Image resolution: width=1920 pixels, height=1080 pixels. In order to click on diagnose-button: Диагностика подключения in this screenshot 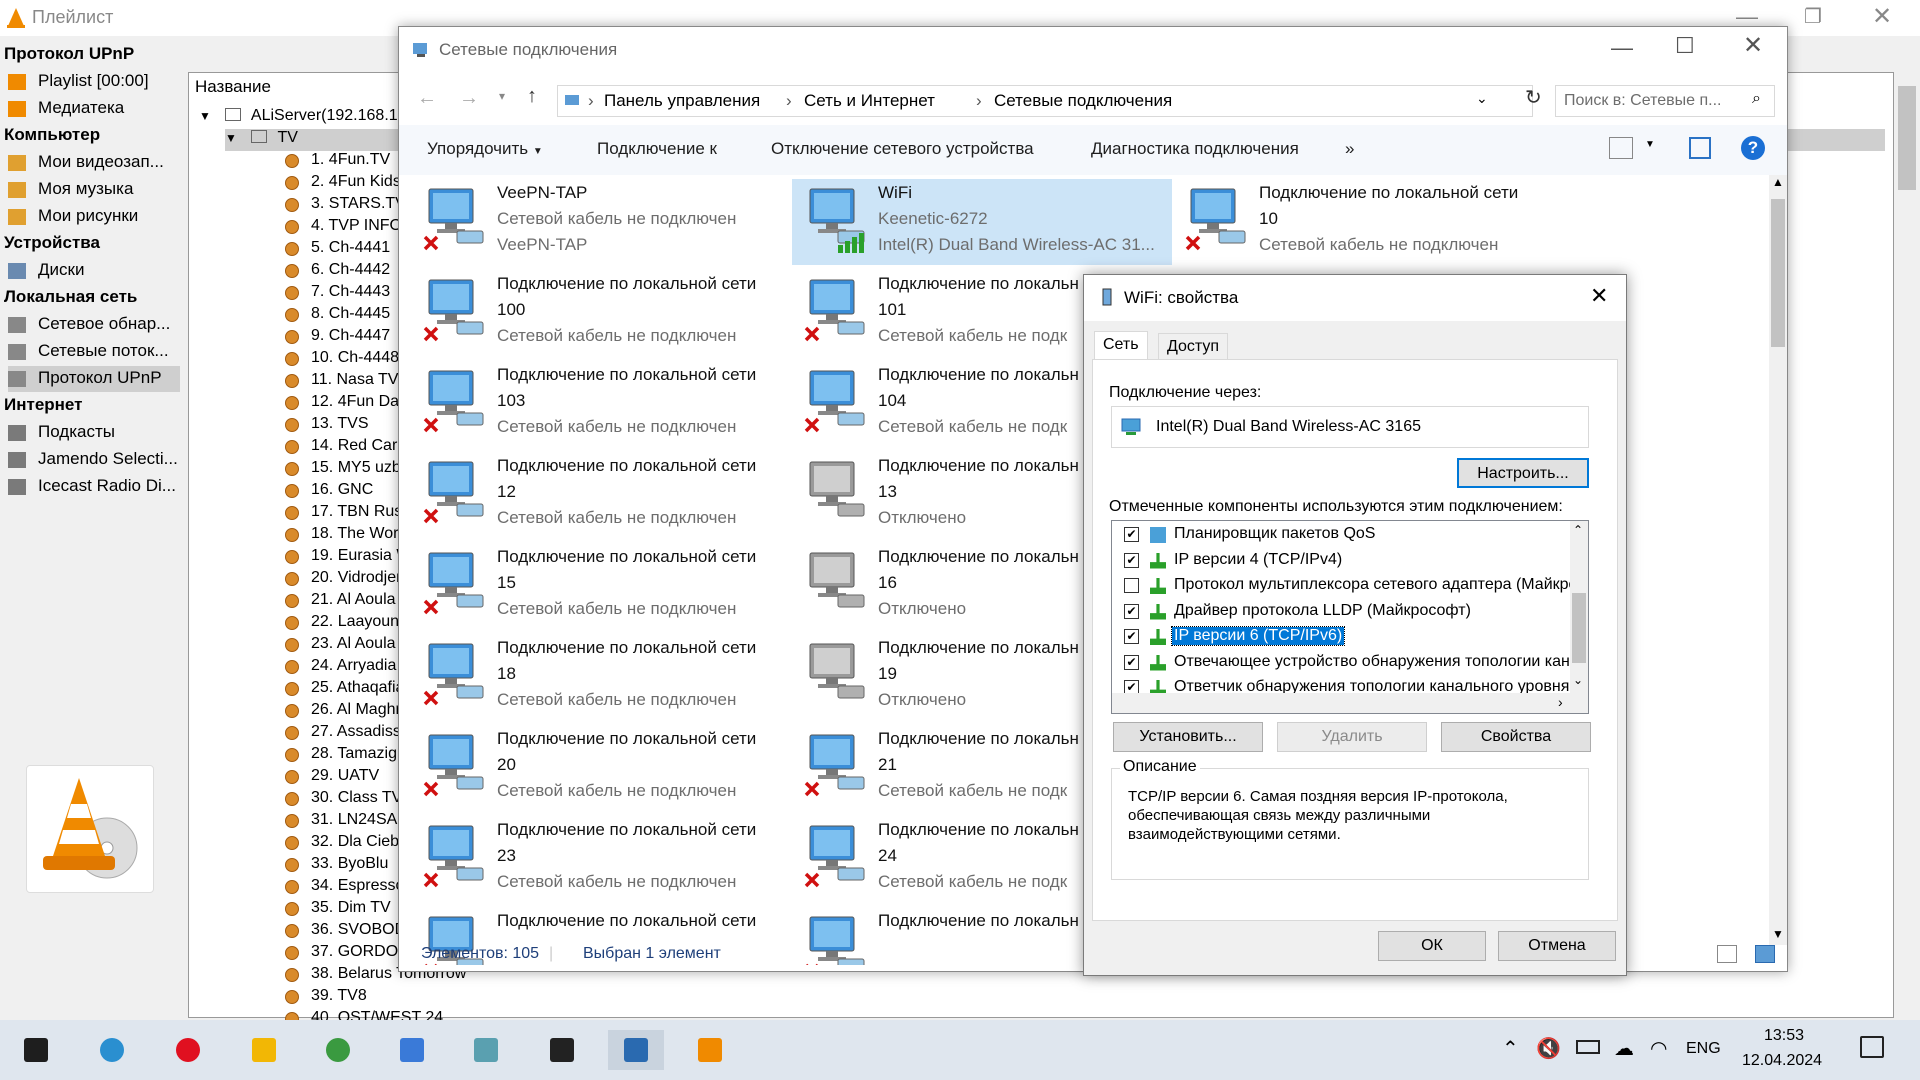, I will do `click(1195, 149)`.